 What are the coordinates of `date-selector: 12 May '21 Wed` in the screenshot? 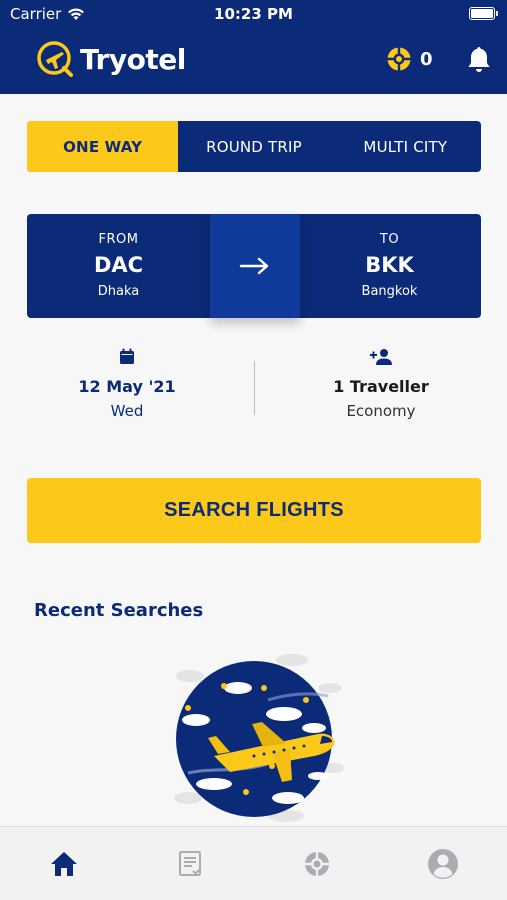 It's located at (127, 382).